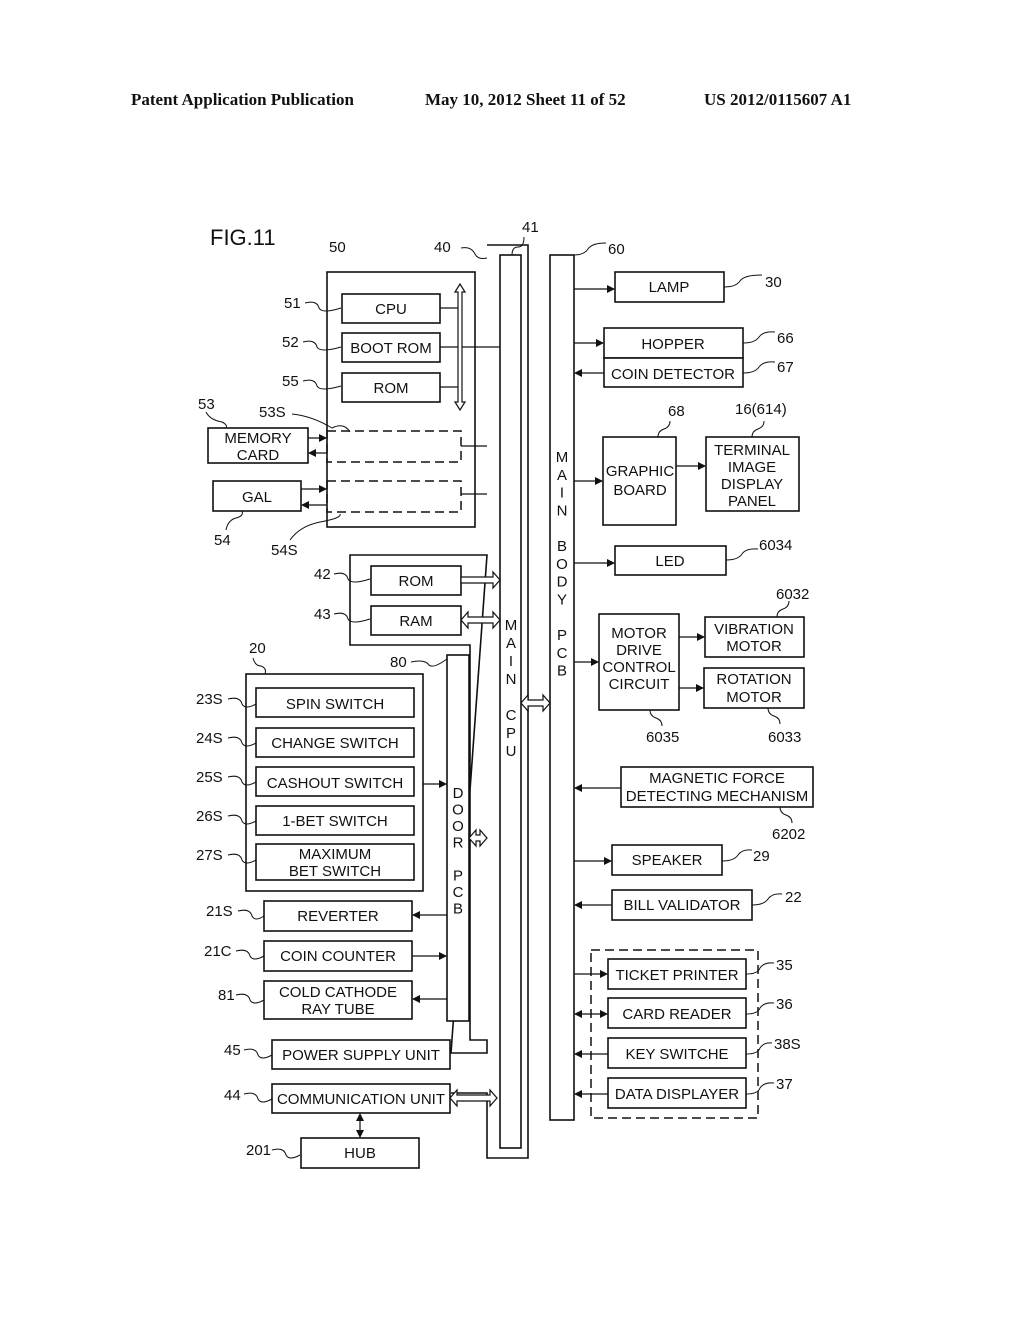 The height and width of the screenshot is (1320, 1024). Describe the element at coordinates (676, 1014) in the screenshot. I see `card-reader-label: CARD READER` at that location.